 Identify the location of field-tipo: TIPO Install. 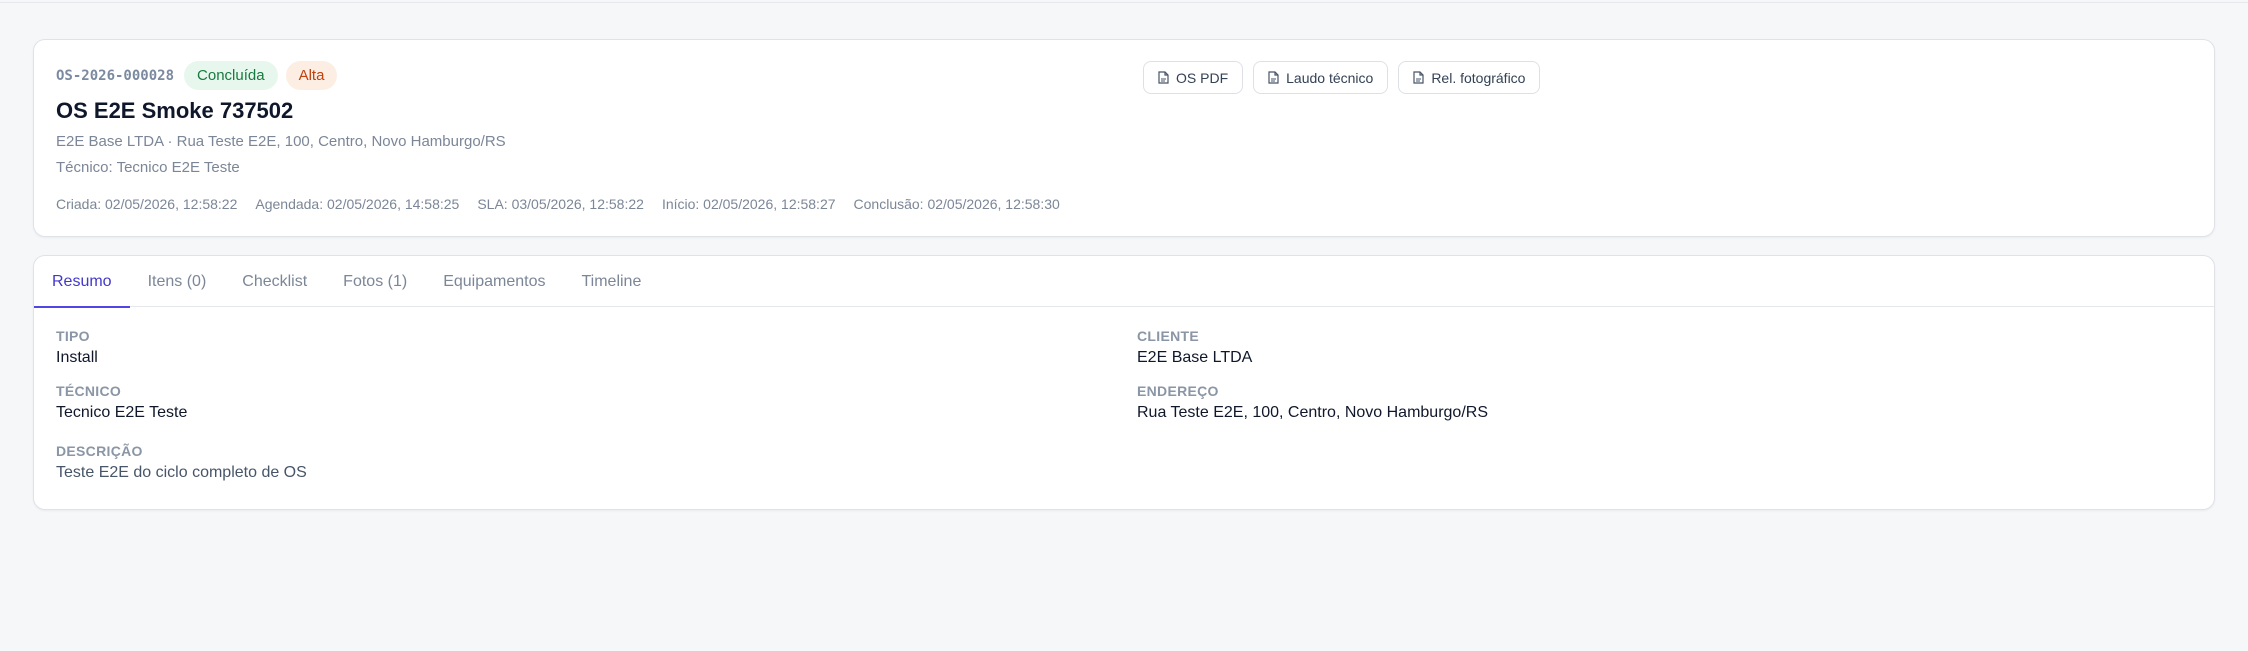
(77, 347).